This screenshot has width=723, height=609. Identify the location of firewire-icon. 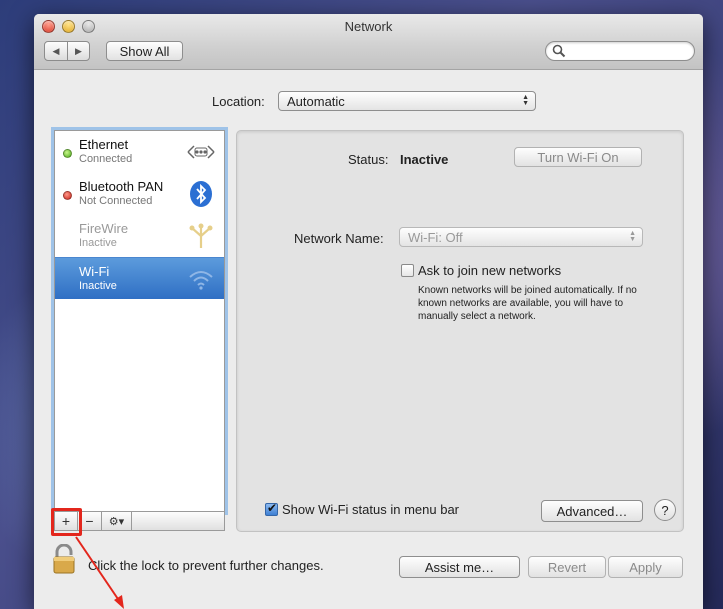
(201, 235).